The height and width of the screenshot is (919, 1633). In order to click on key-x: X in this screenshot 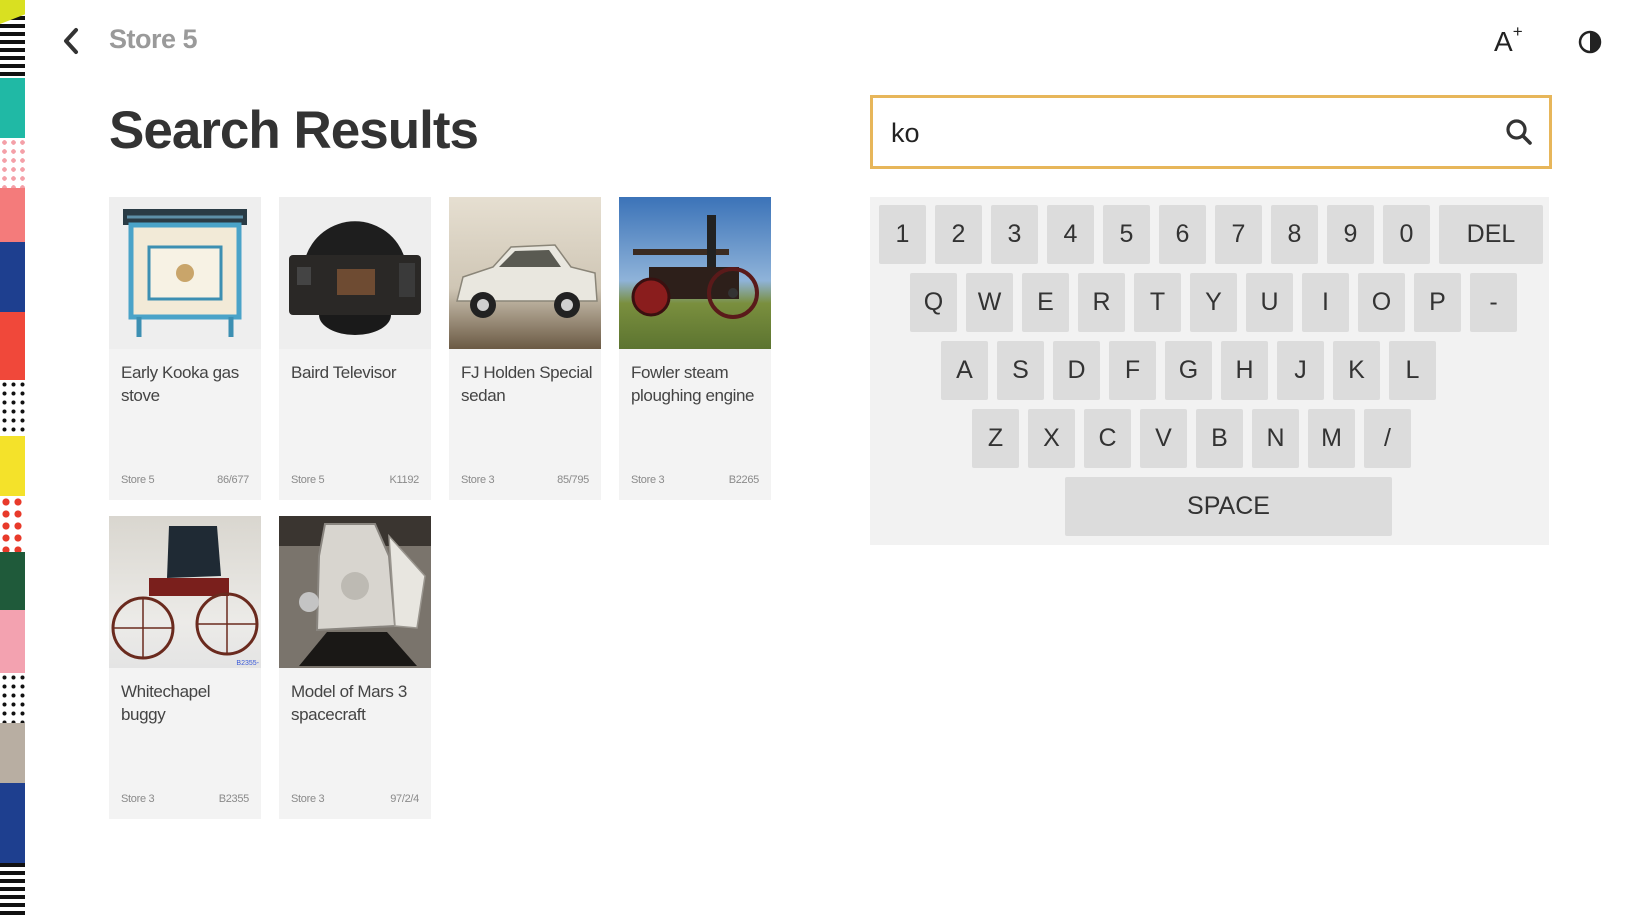, I will do `click(1051, 438)`.